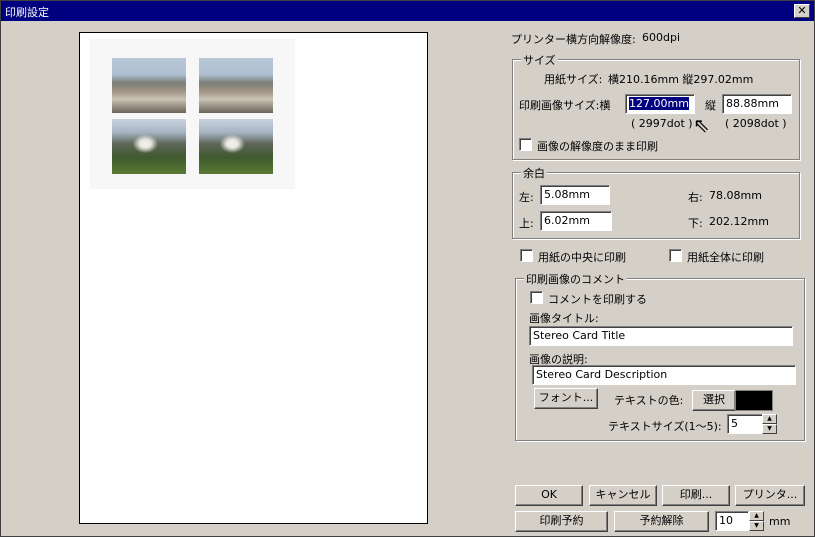  Describe the element at coordinates (576, 221) in the screenshot. I see `margin-top-input: 6.02mm` at that location.